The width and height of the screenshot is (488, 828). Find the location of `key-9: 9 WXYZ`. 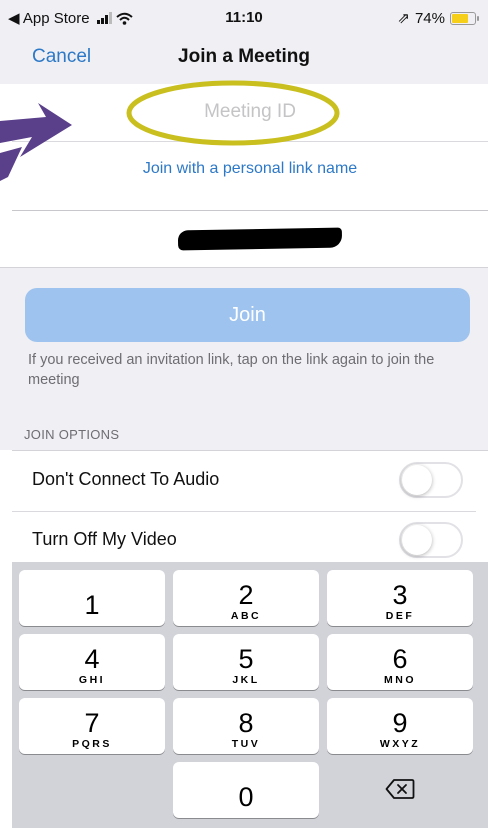

key-9: 9 WXYZ is located at coordinates (400, 726).